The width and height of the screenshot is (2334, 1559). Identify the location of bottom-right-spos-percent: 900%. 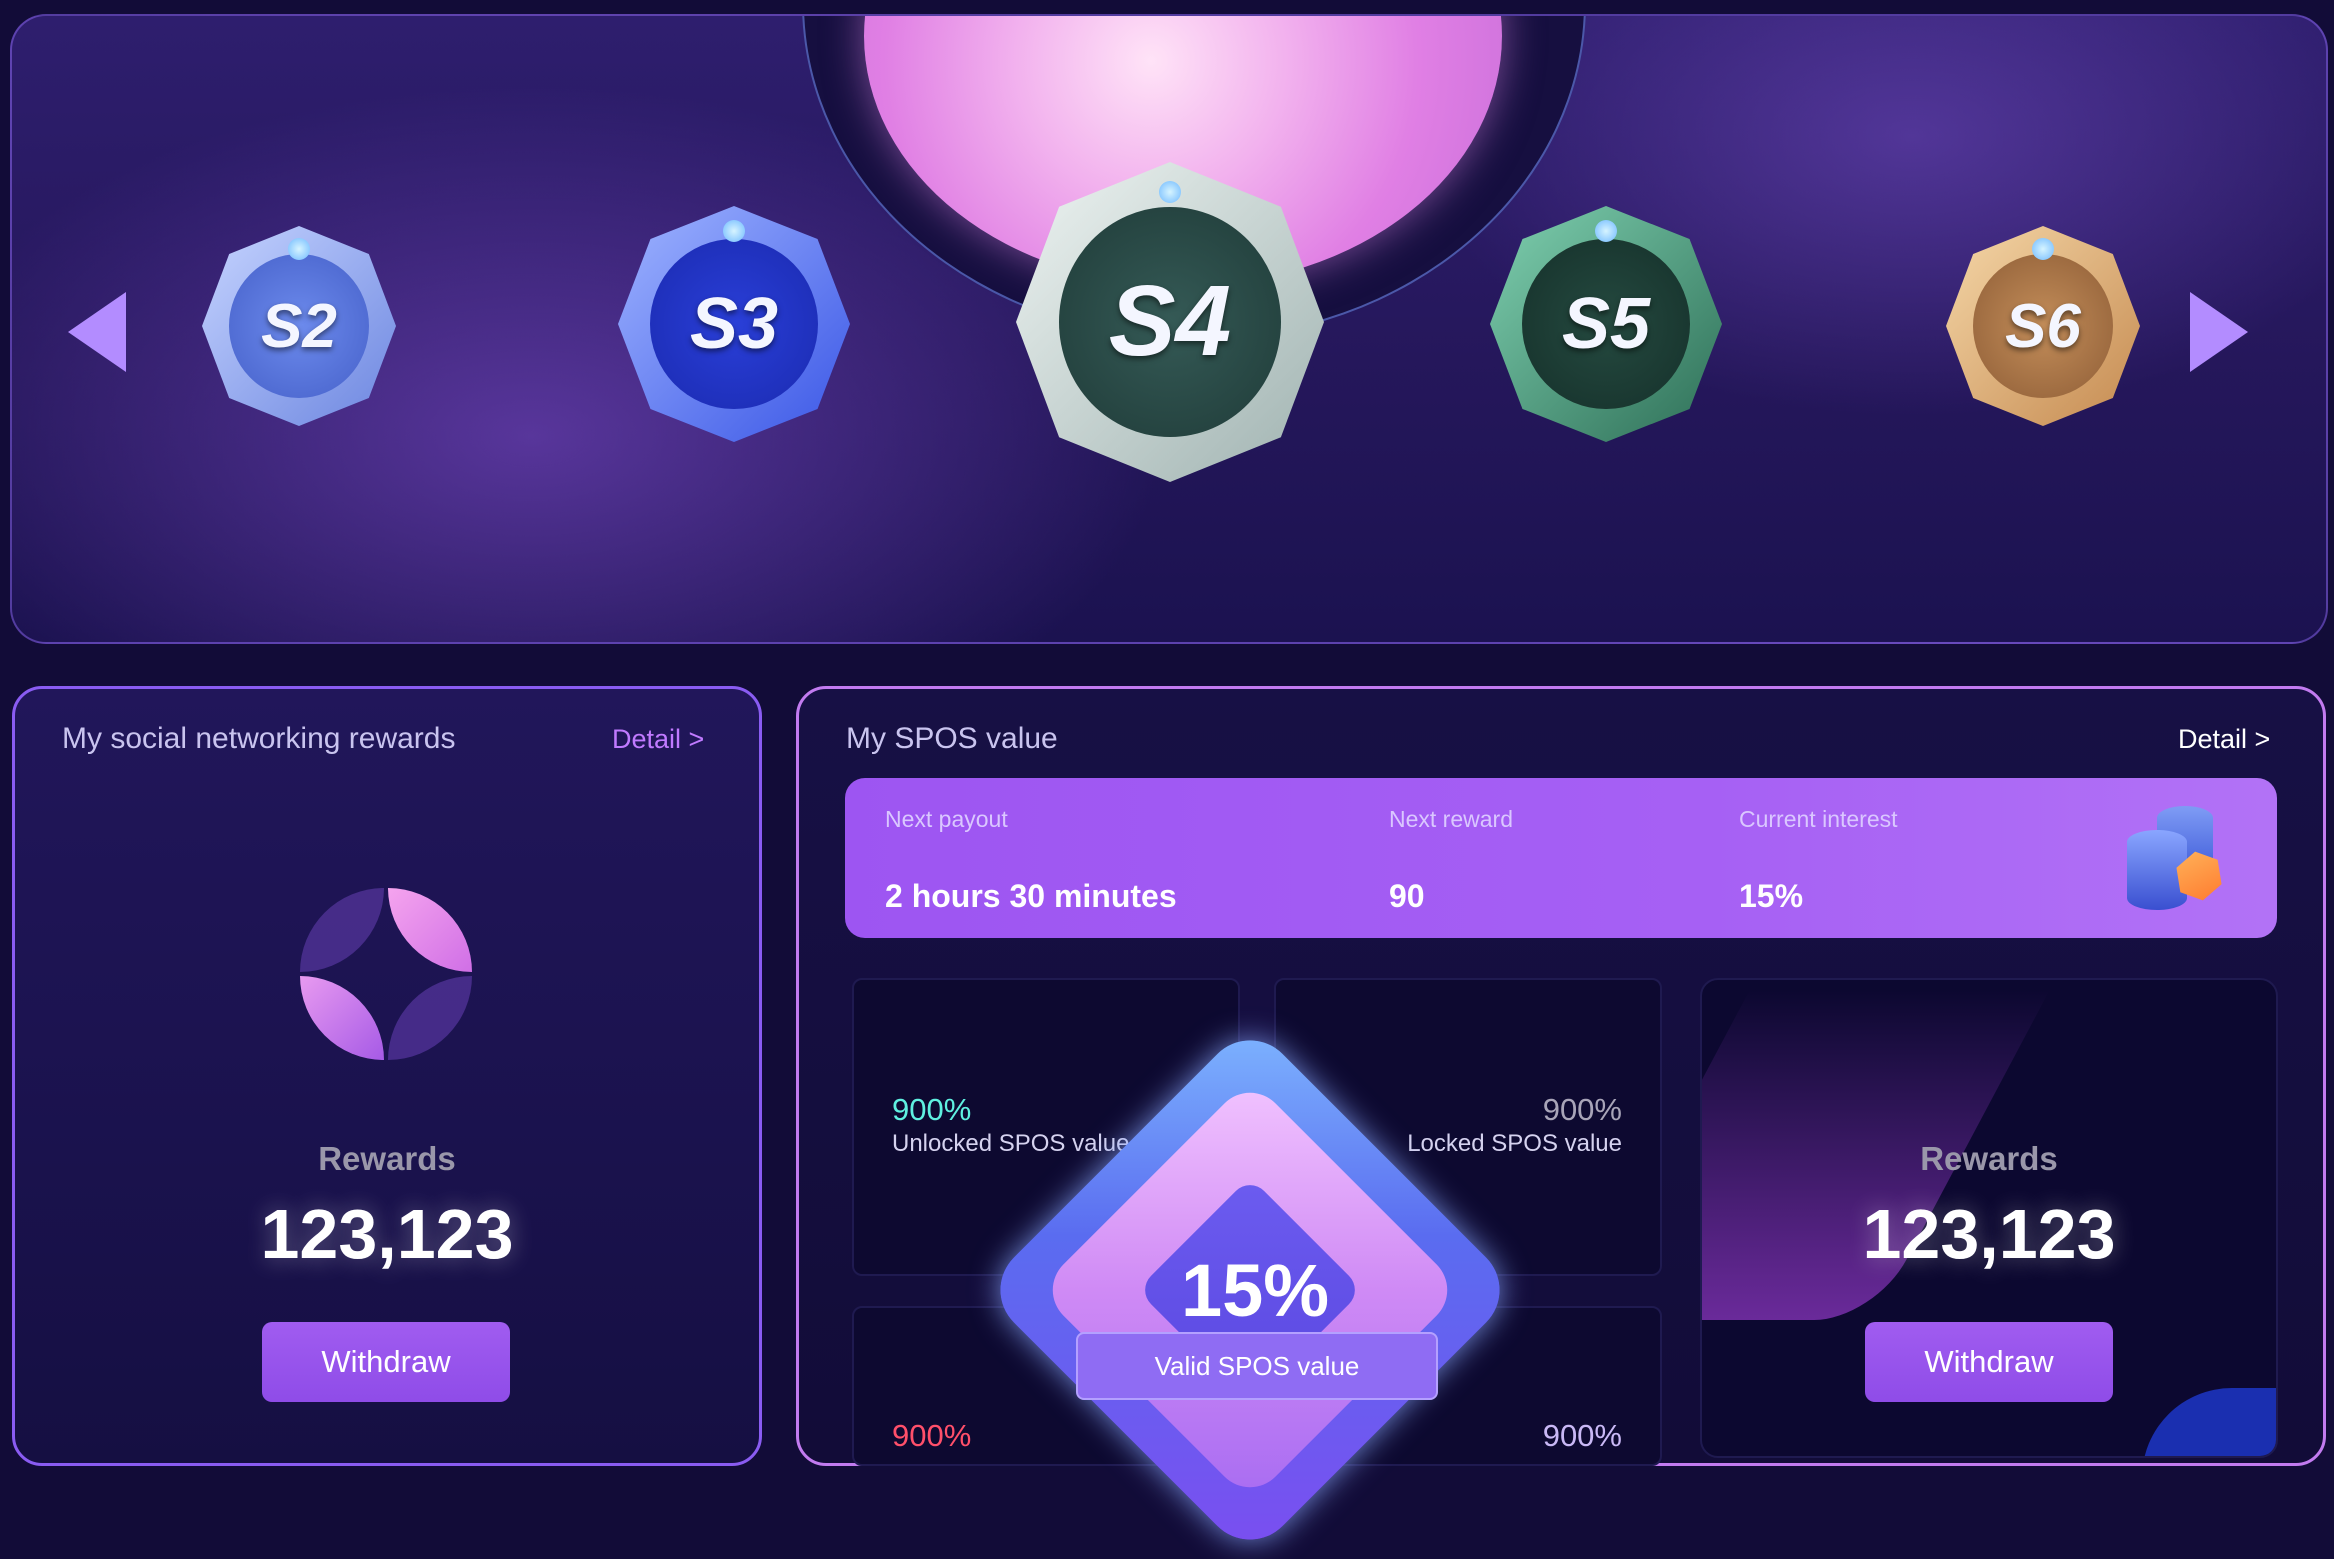
(1582, 1435).